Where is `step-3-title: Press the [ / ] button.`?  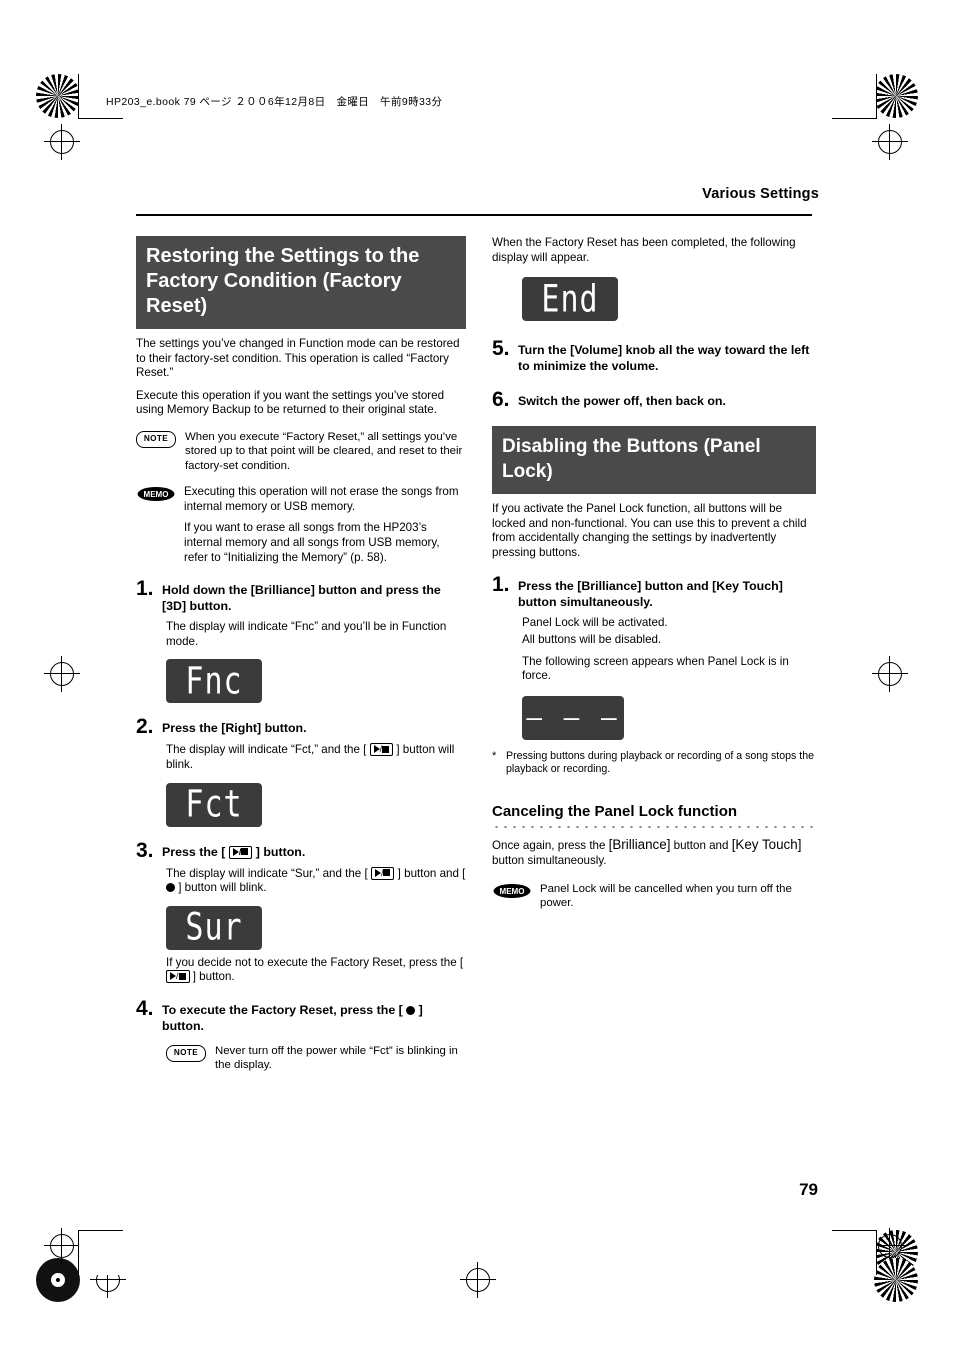 step-3-title: Press the [ / ] button. is located at coordinates (233, 851).